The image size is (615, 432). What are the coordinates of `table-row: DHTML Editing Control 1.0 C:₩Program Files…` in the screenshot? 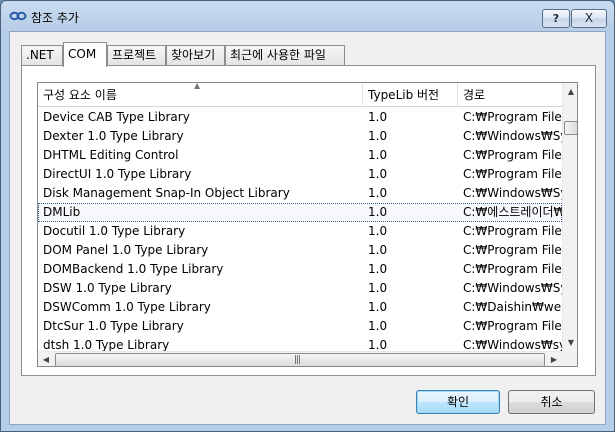 It's located at (300, 155).